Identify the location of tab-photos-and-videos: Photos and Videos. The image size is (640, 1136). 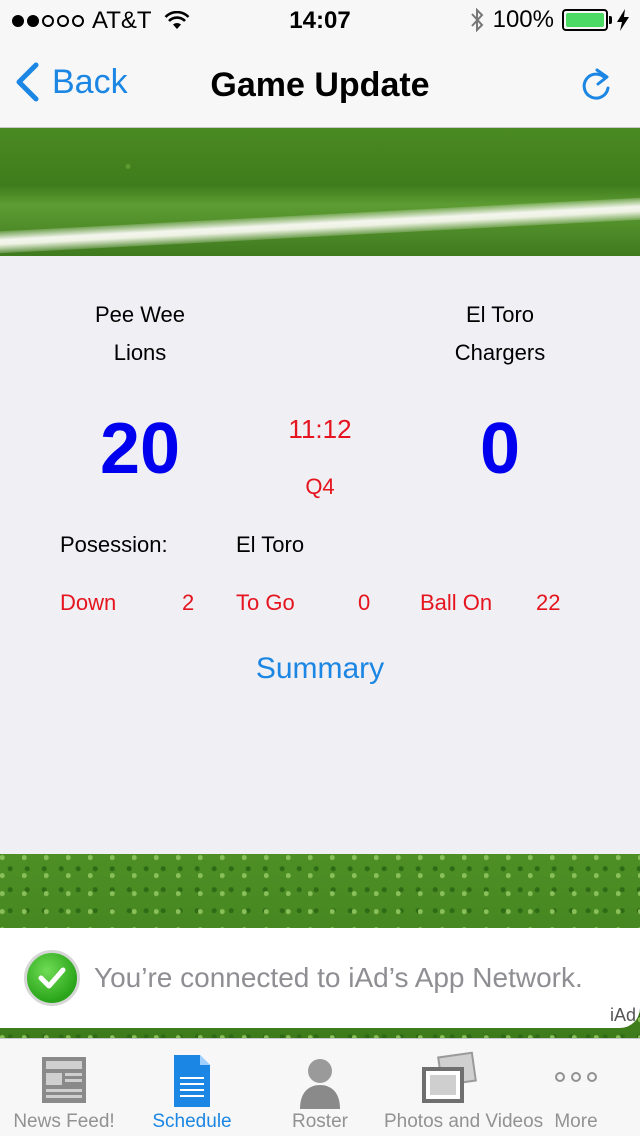
(464, 1087).